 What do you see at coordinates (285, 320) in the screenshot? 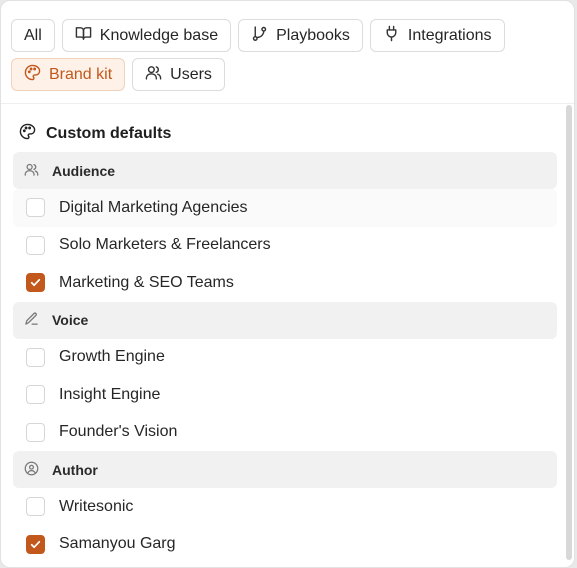
I see `group-header-voice: Voice` at bounding box center [285, 320].